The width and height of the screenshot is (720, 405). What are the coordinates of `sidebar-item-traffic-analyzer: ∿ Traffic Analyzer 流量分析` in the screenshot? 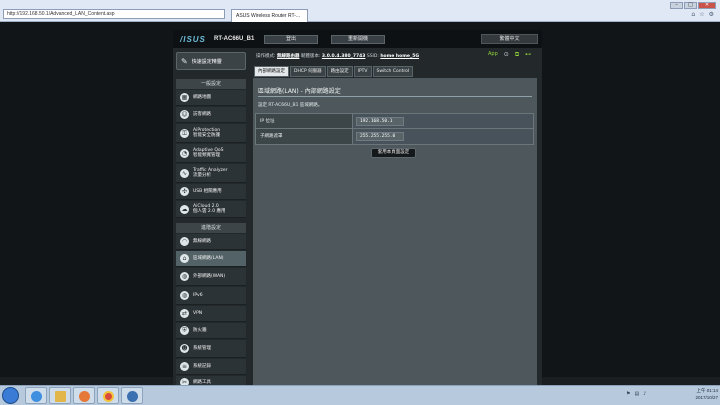 It's located at (211, 173).